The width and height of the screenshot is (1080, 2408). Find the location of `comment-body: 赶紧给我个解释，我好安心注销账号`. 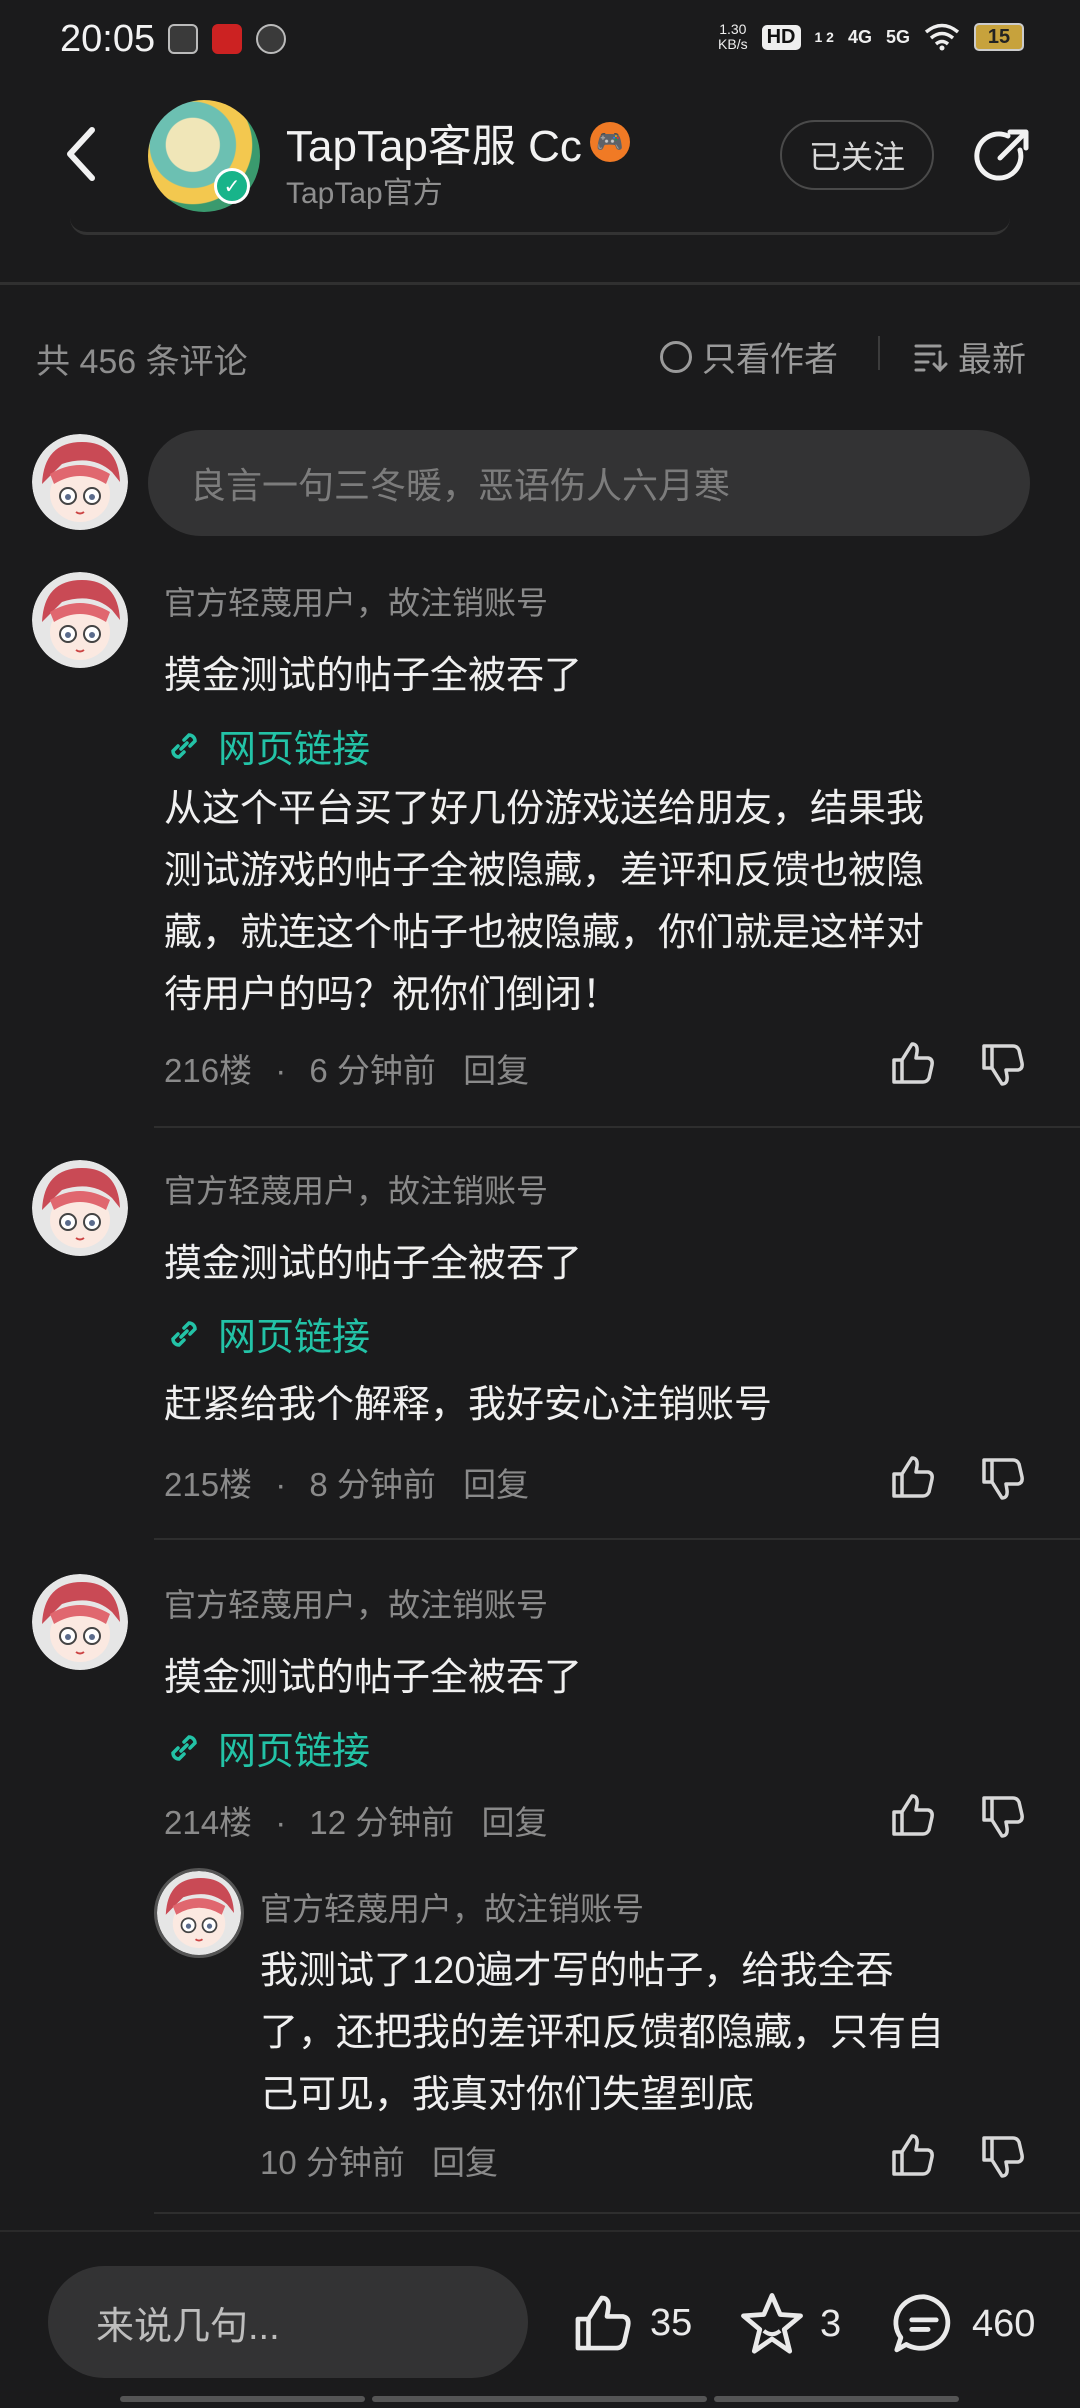

comment-body: 赶紧给我个解释，我好安心注销账号 is located at coordinates (468, 1405).